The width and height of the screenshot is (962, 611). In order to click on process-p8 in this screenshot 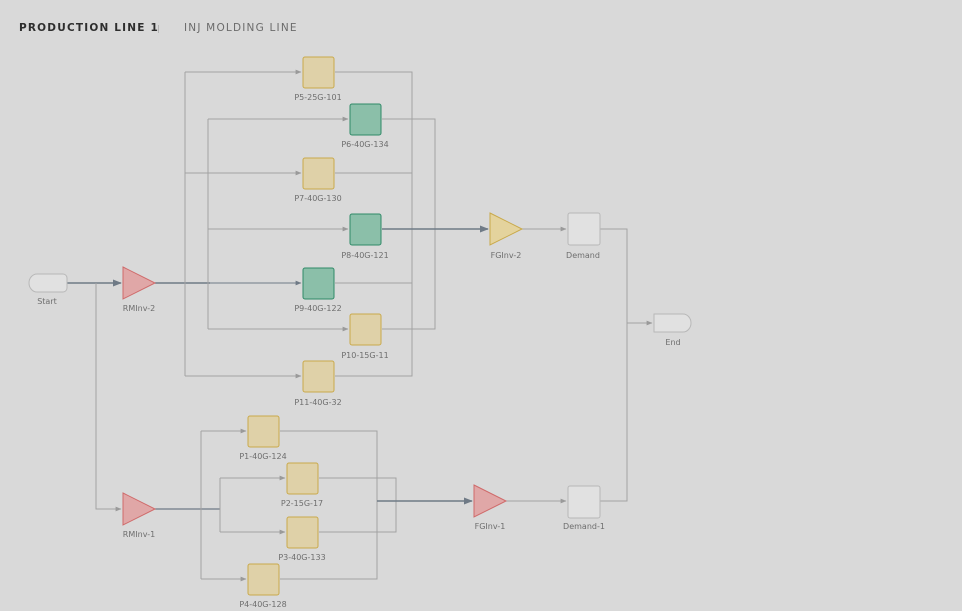, I will do `click(365, 229)`.